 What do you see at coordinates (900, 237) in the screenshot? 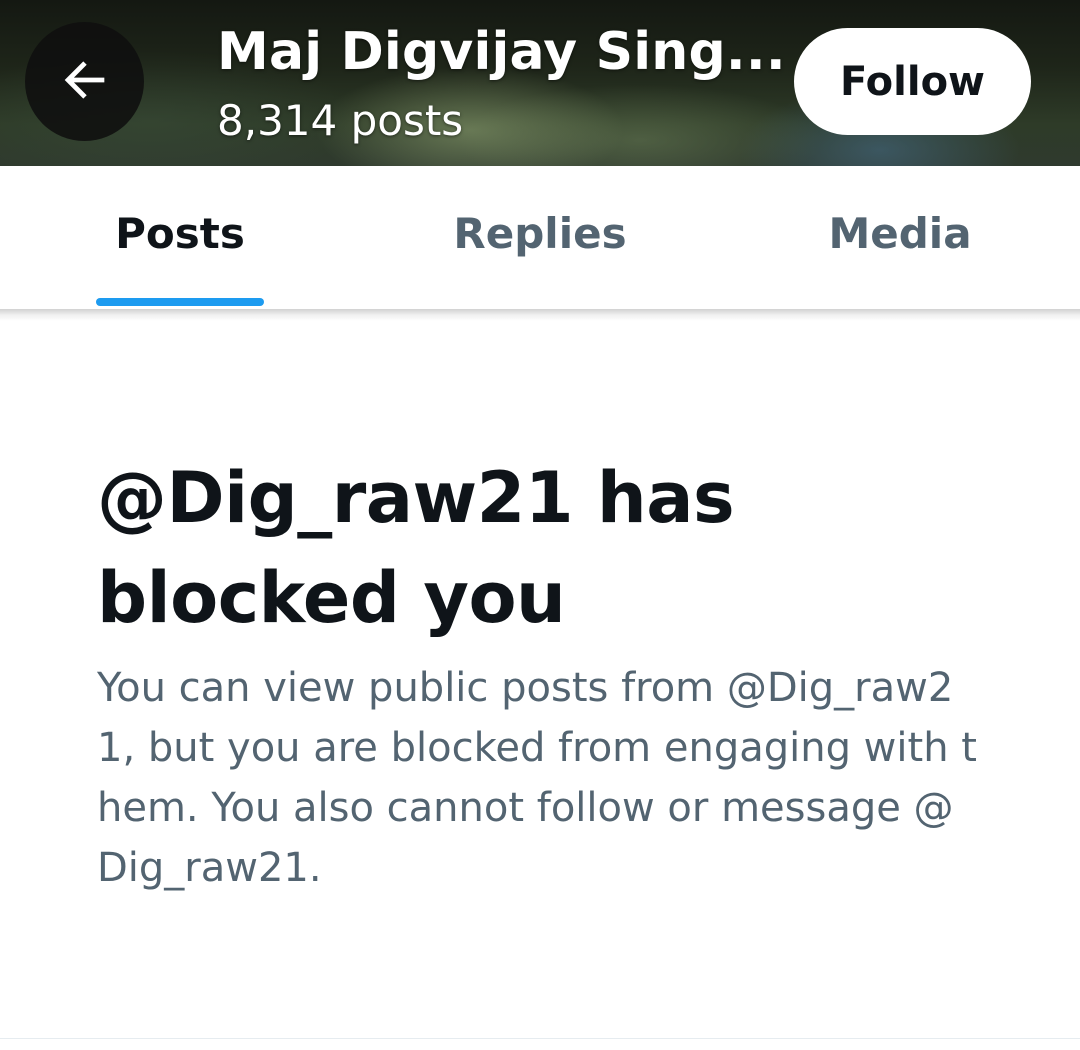
I see `tab-media: Media` at bounding box center [900, 237].